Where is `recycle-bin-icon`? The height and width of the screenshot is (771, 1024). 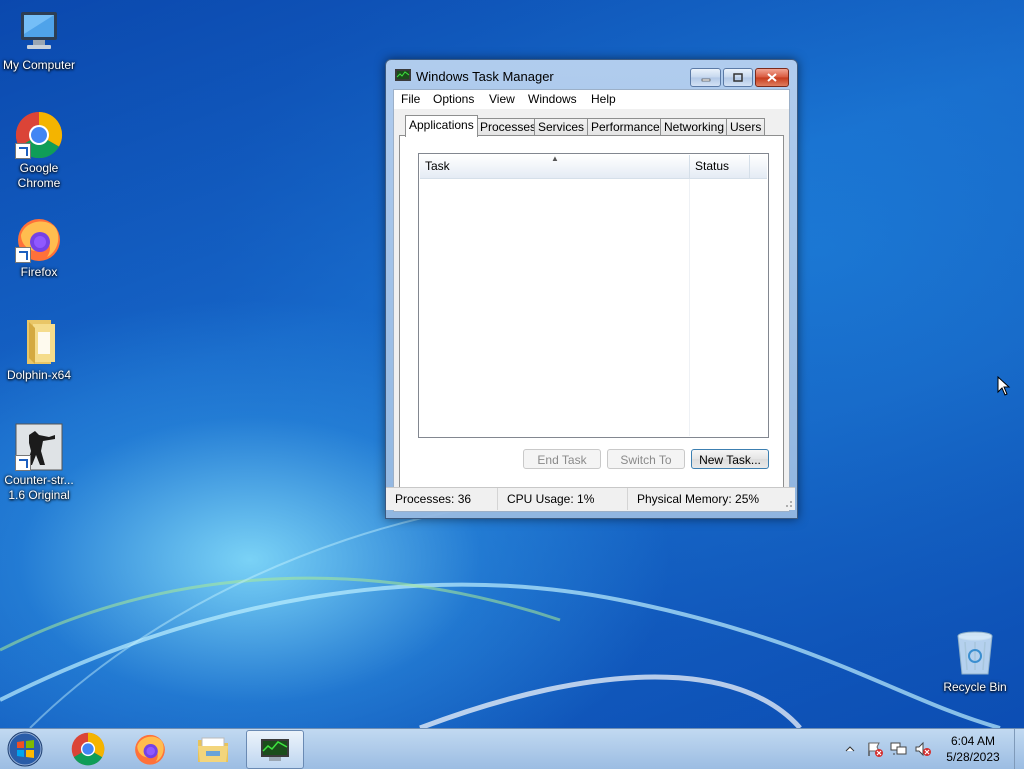
recycle-bin-icon is located at coordinates (975, 654).